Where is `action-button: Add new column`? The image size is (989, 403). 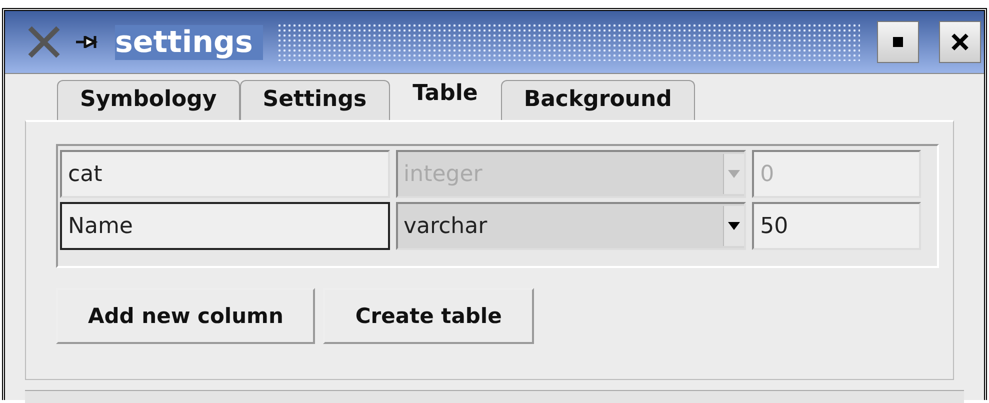 action-button: Add new column is located at coordinates (186, 316).